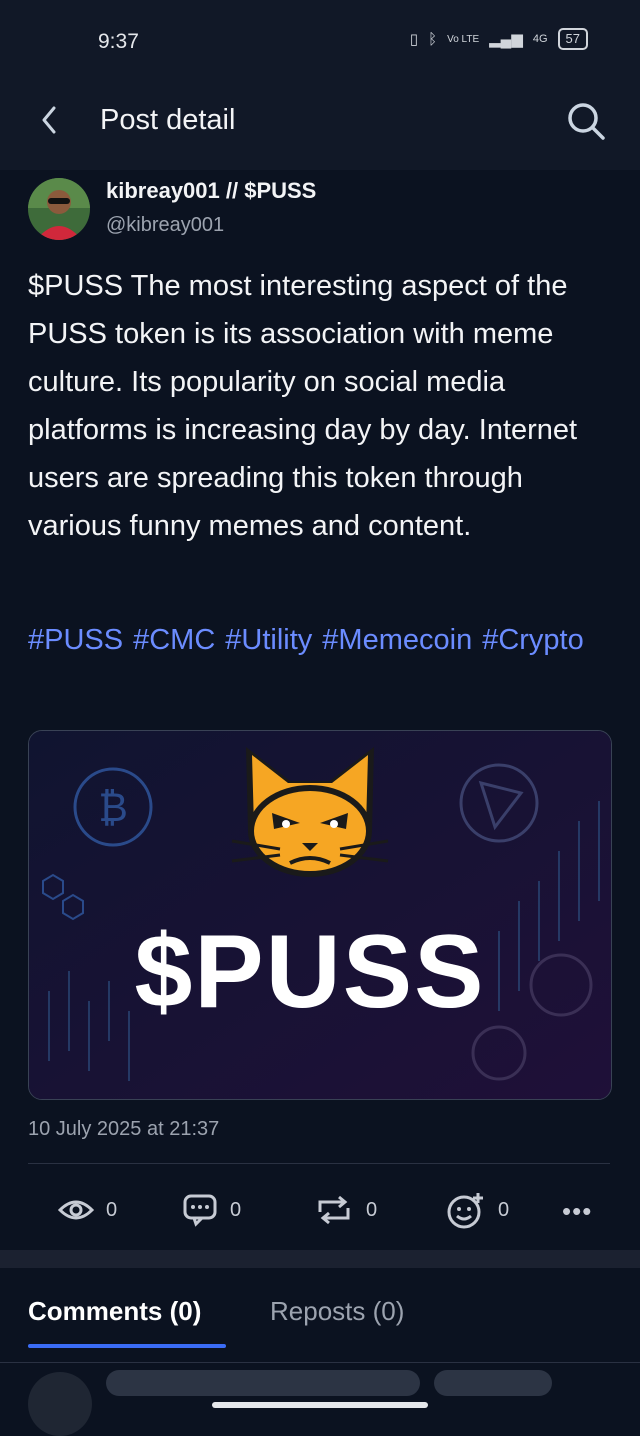 This screenshot has width=640, height=1436. Describe the element at coordinates (504, 1209) in the screenshot. I see `reactions-count: 0` at that location.